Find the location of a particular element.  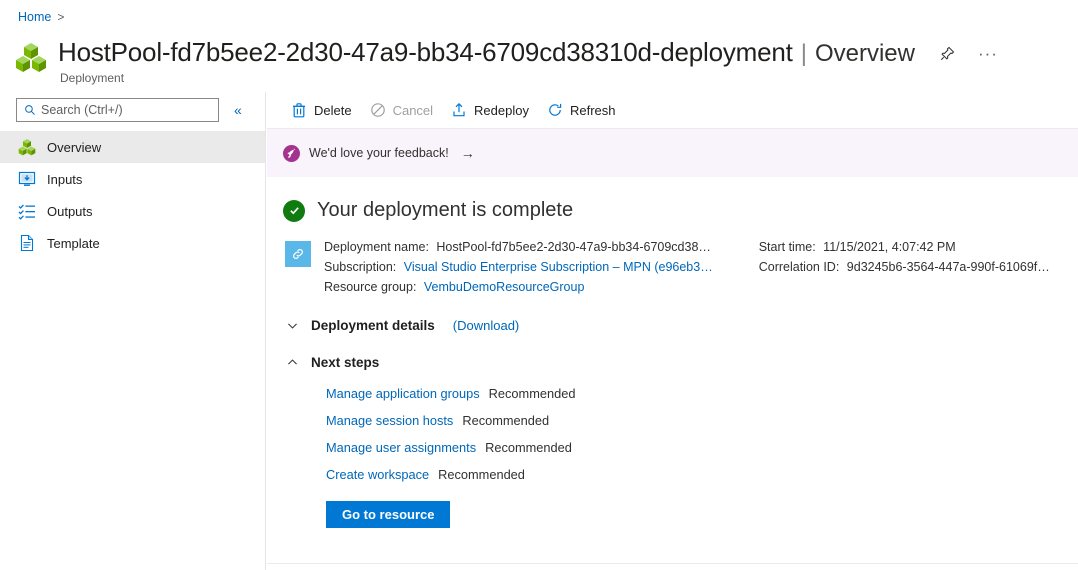

next-step-link: Manage session hosts is located at coordinates (389, 420).